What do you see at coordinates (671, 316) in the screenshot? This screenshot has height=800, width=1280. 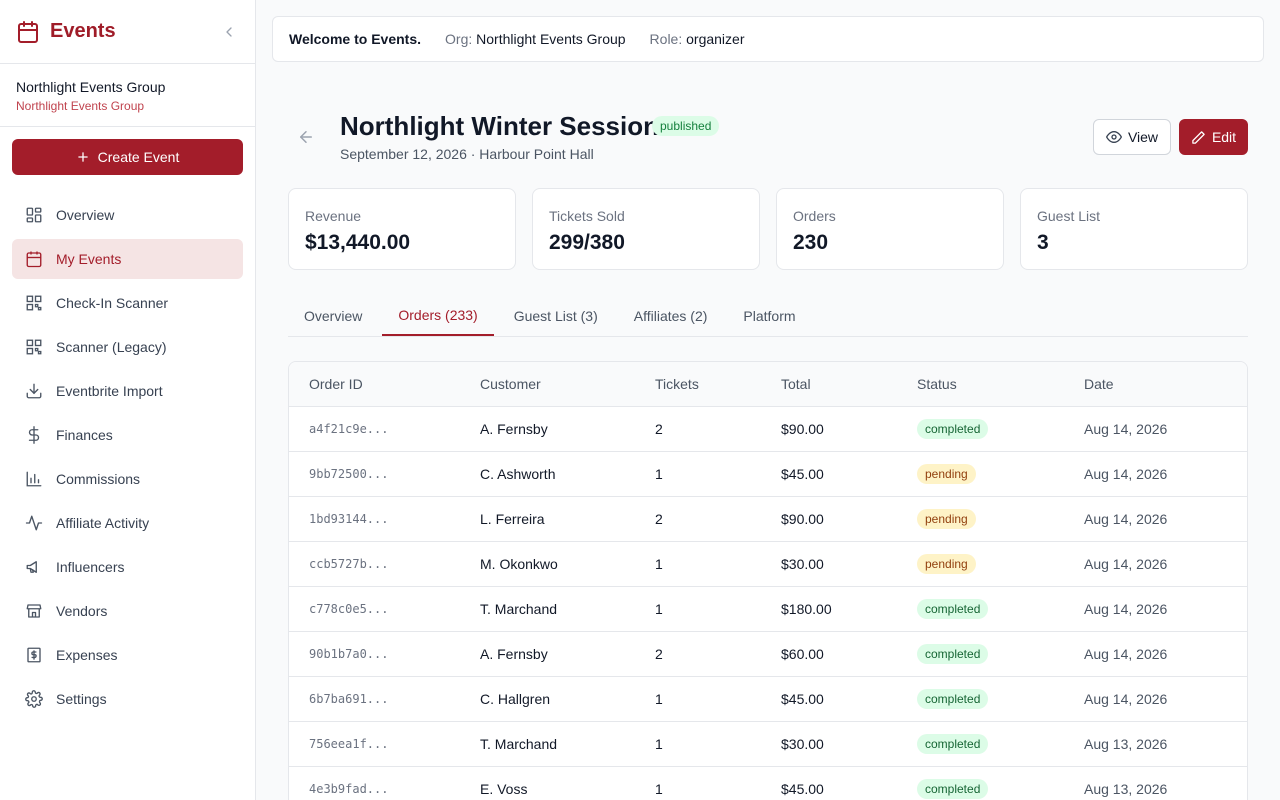 I see `tab-affiliates: Affiliates (2)` at bounding box center [671, 316].